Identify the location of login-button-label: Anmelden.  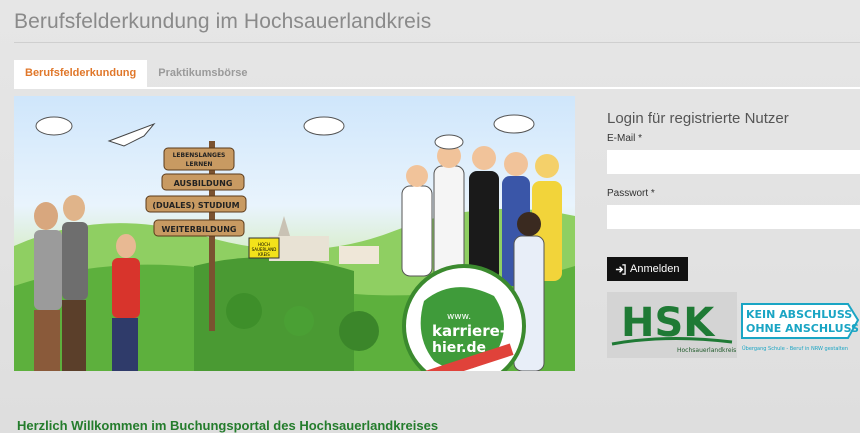
(655, 269).